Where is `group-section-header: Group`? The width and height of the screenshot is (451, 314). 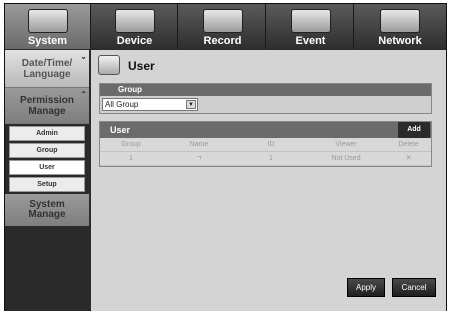
group-section-header: Group is located at coordinates (265, 90).